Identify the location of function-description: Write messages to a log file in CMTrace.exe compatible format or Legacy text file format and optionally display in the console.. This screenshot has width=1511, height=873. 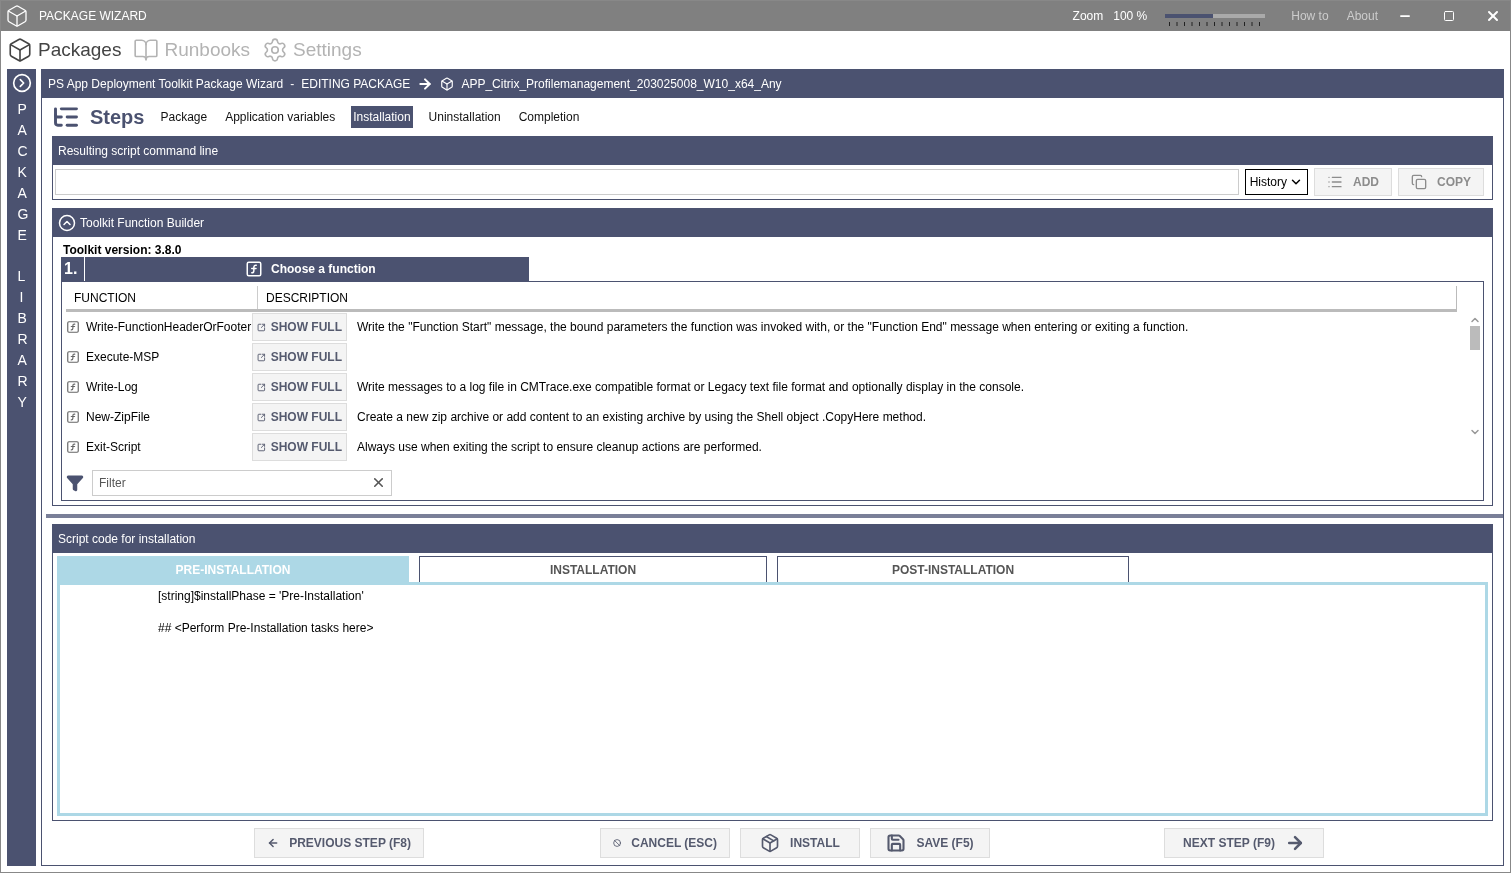
(690, 387).